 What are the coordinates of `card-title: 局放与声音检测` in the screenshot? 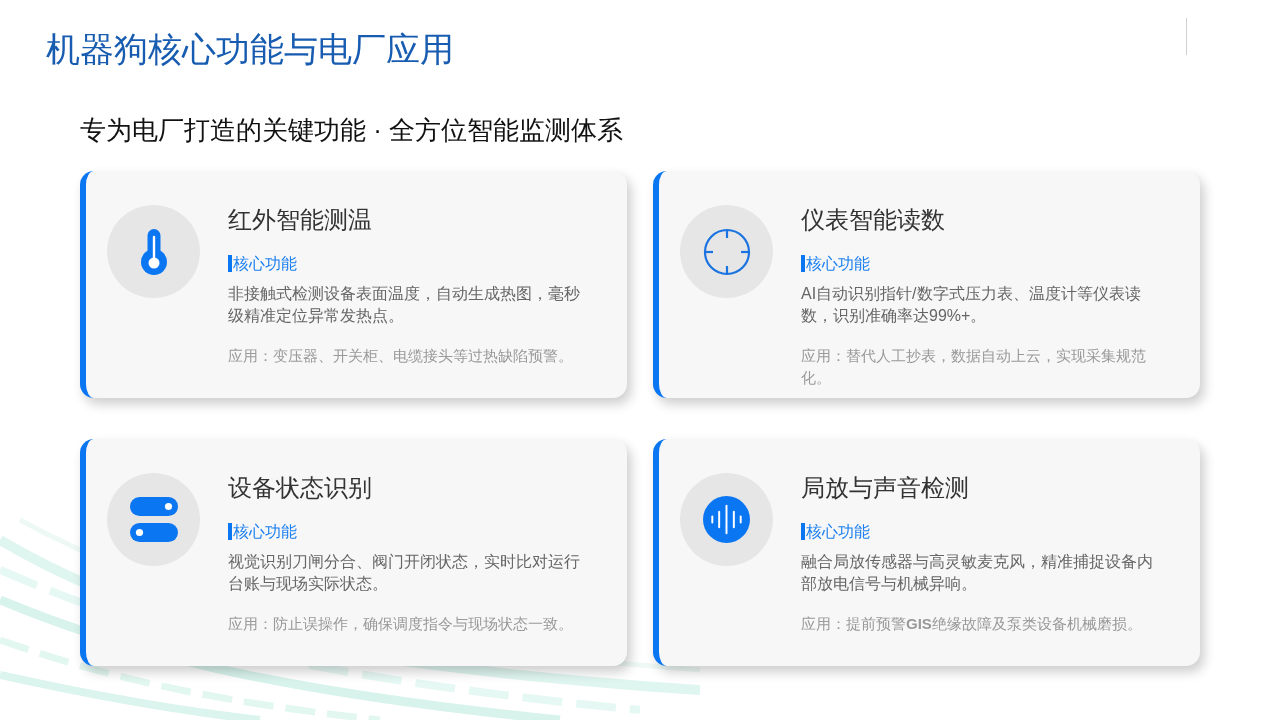 It's located at (885, 488).